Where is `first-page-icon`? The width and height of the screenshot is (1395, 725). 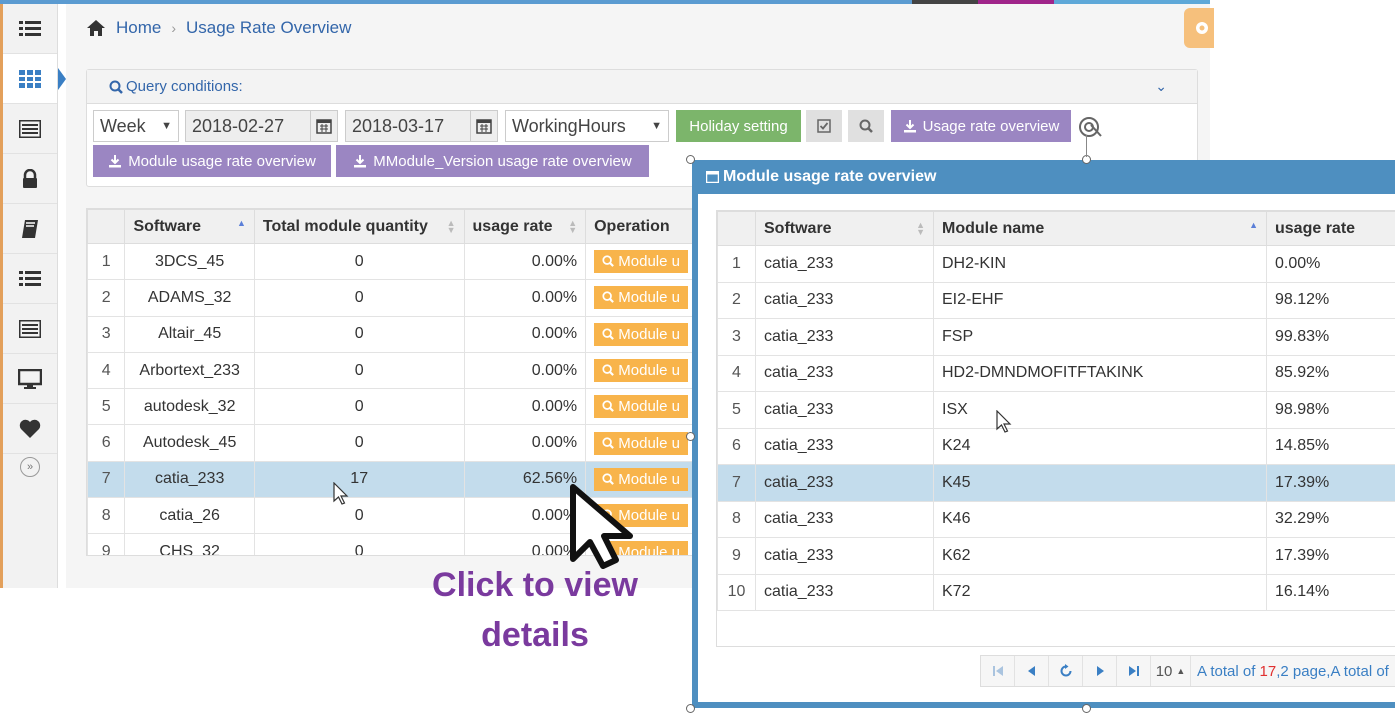
first-page-icon is located at coordinates (997, 671).